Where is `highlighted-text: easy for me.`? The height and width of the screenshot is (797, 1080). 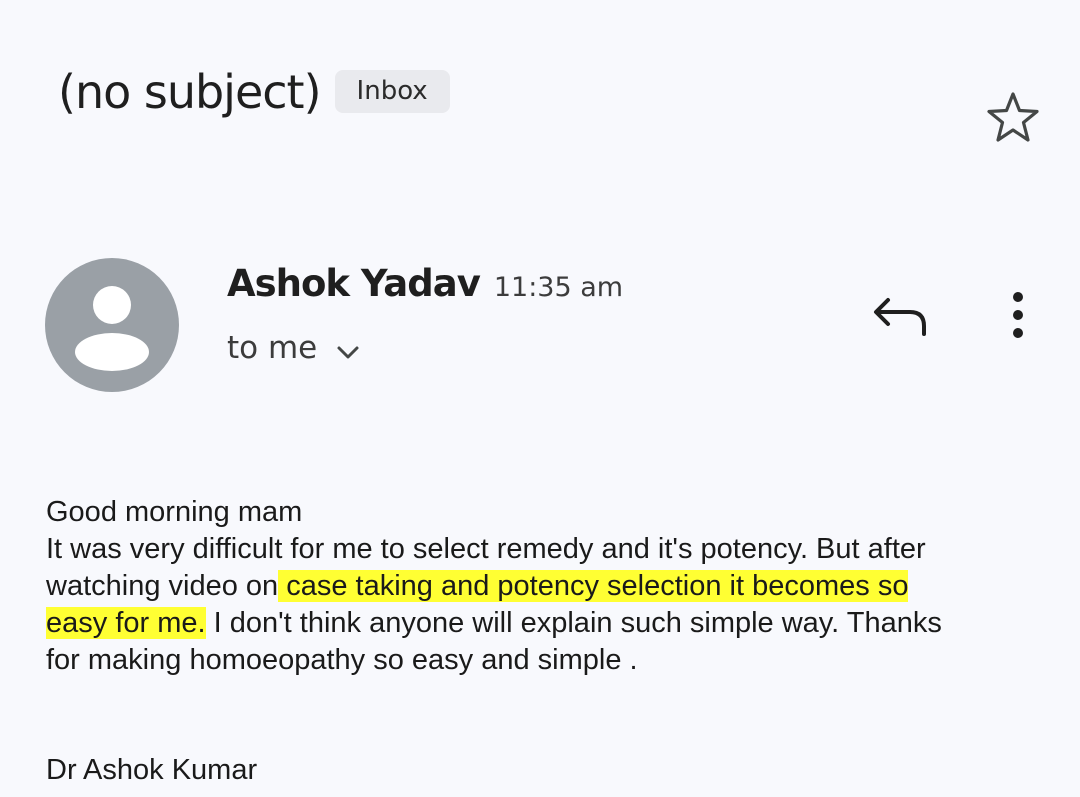 highlighted-text: easy for me. is located at coordinates (126, 623).